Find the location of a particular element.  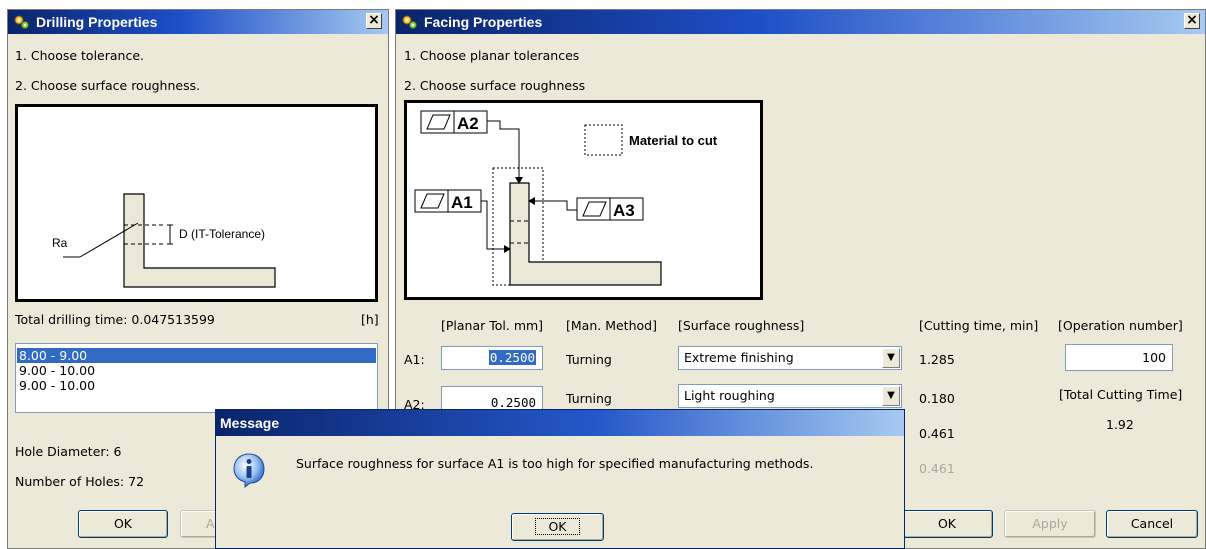

number-of-holes: Number of Holes: 72 is located at coordinates (80, 481).